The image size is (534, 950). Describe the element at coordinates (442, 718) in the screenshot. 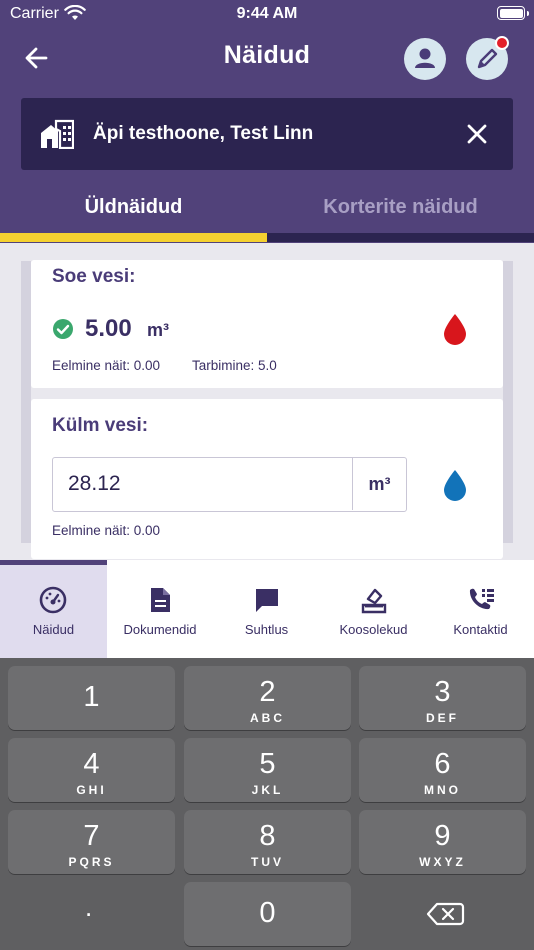

I see `key-letters: DEF` at that location.